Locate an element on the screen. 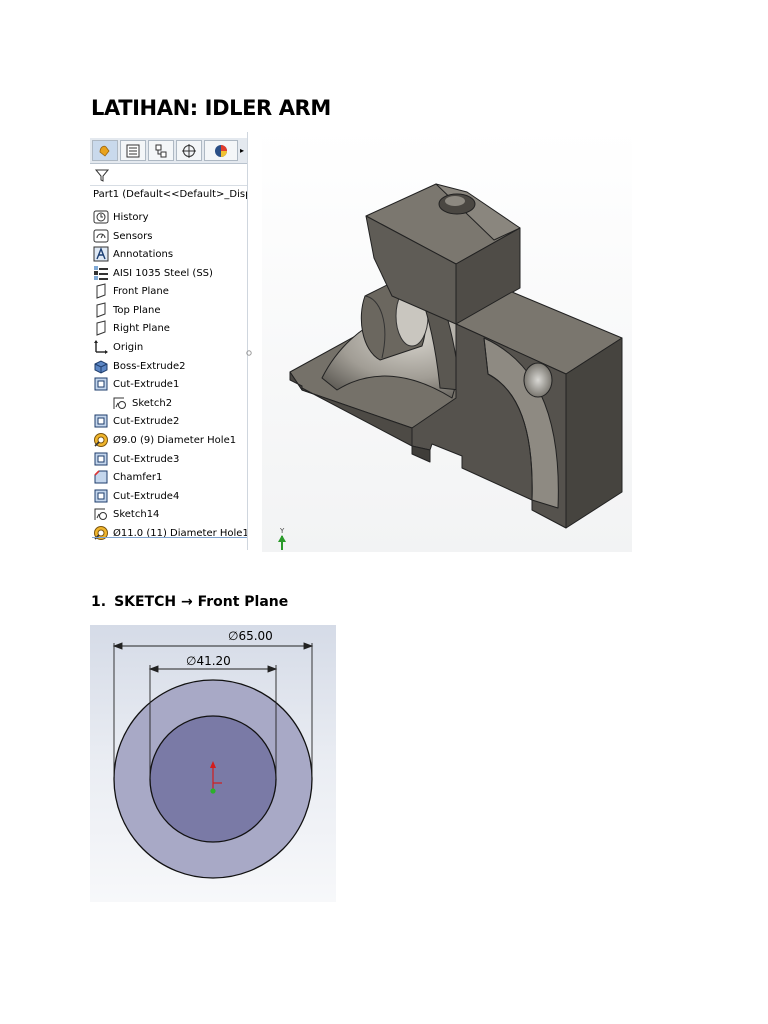  part-root-node: Part1 (Default<<Default>_Display is located at coordinates (170, 194).